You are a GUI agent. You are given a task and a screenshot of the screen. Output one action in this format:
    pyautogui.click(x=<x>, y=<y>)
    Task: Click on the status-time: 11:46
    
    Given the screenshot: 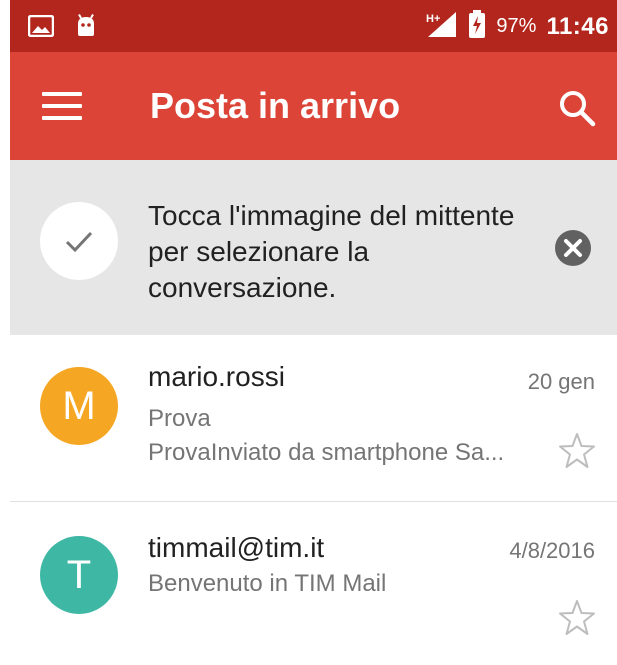 What is the action you would take?
    pyautogui.click(x=577, y=26)
    